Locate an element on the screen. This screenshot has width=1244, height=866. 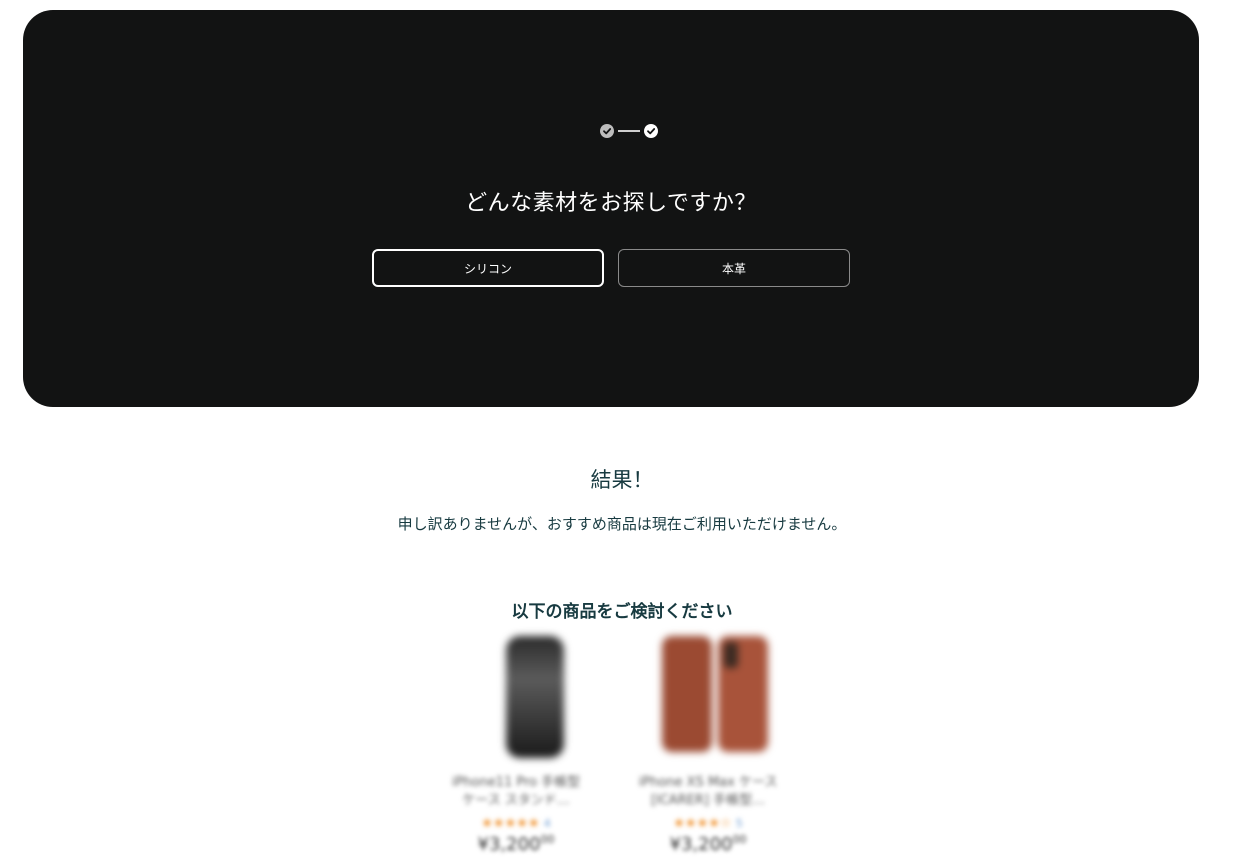
step-2-check-icon is located at coordinates (651, 131).